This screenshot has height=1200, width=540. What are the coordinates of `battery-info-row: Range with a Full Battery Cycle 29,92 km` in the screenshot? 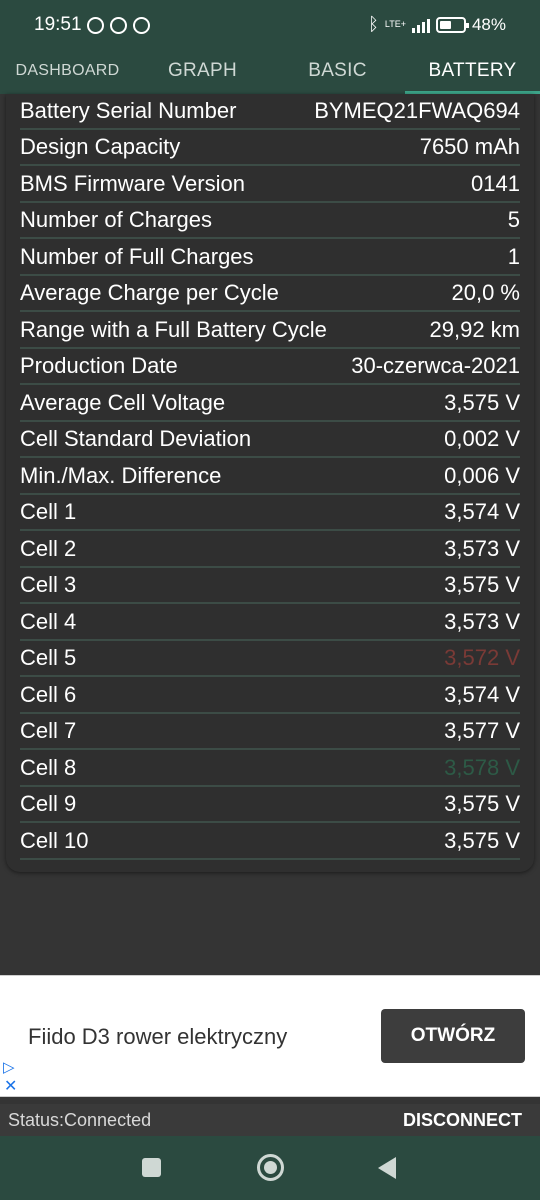 It's located at (270, 331).